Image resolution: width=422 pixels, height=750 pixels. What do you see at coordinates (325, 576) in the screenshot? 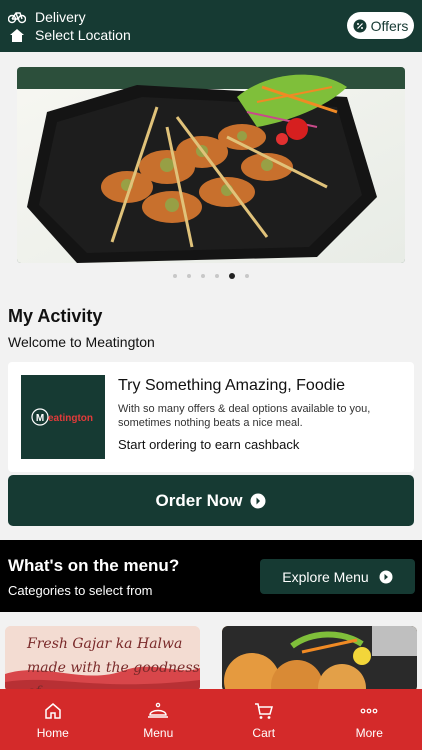
I see `explore-menu-label: Explore Menu` at bounding box center [325, 576].